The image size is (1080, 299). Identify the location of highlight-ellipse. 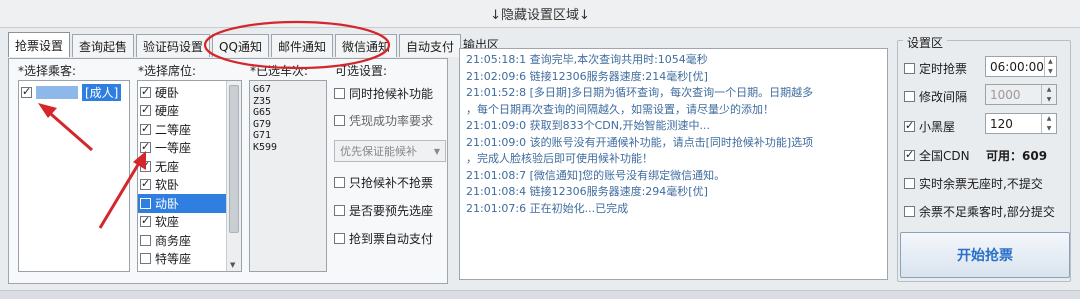
(297, 45).